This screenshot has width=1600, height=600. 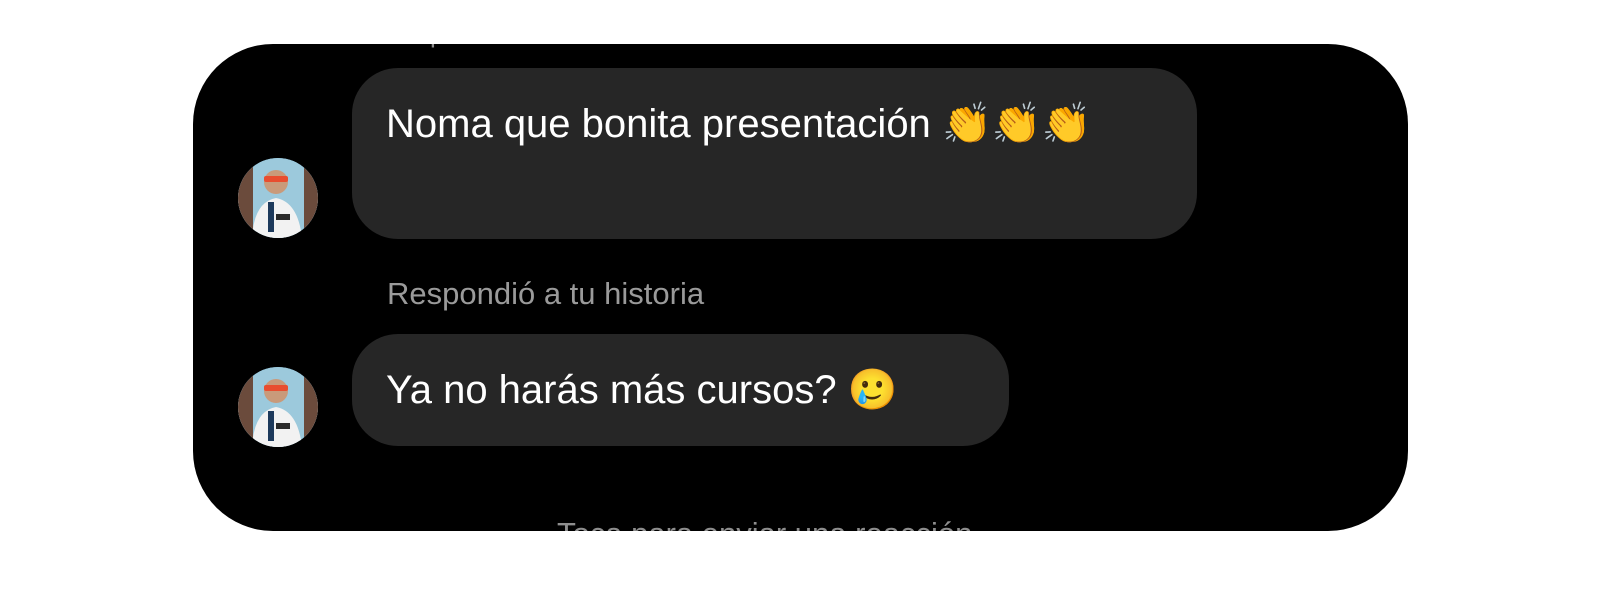 What do you see at coordinates (658, 124) in the screenshot?
I see `message-text: Noma que bonita presentación` at bounding box center [658, 124].